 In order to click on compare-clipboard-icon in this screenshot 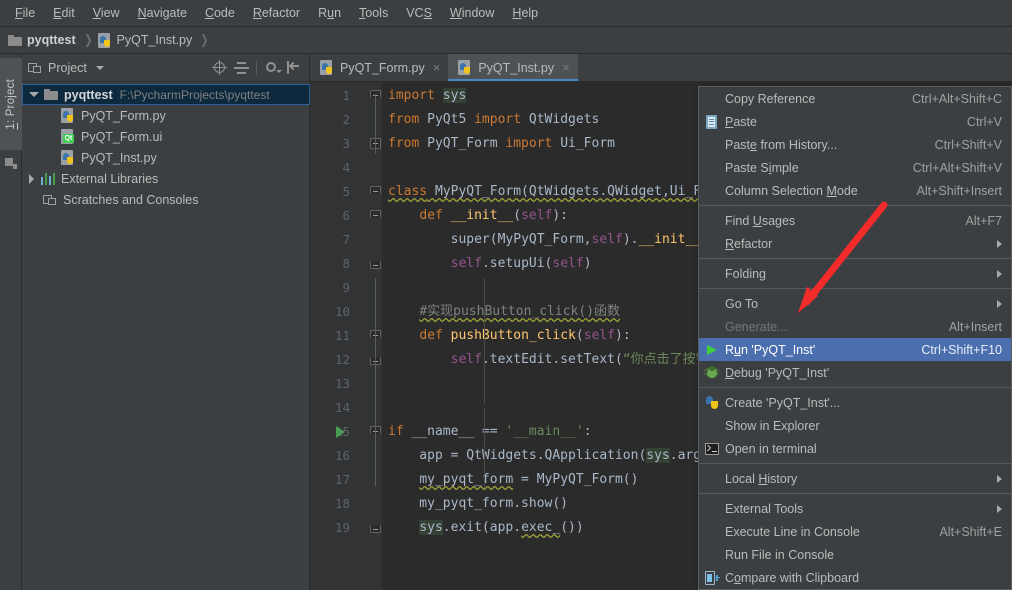, I will do `click(711, 578)`.